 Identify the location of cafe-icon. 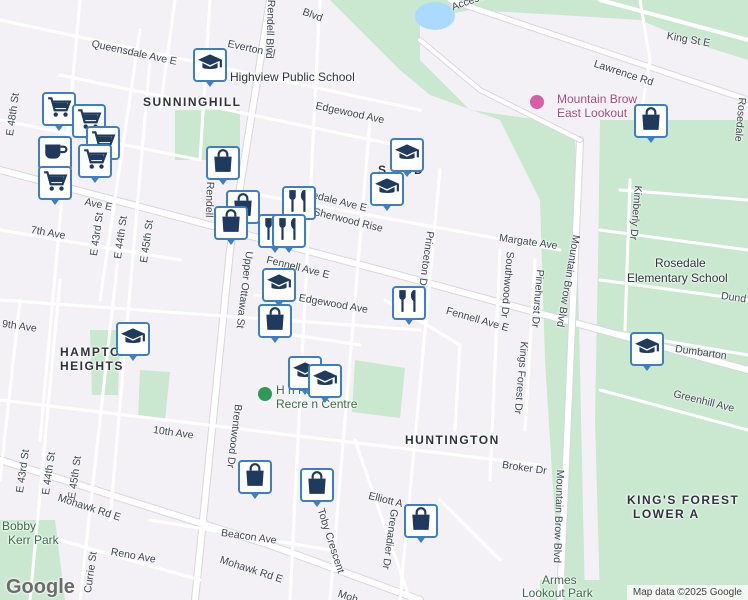
(55, 153).